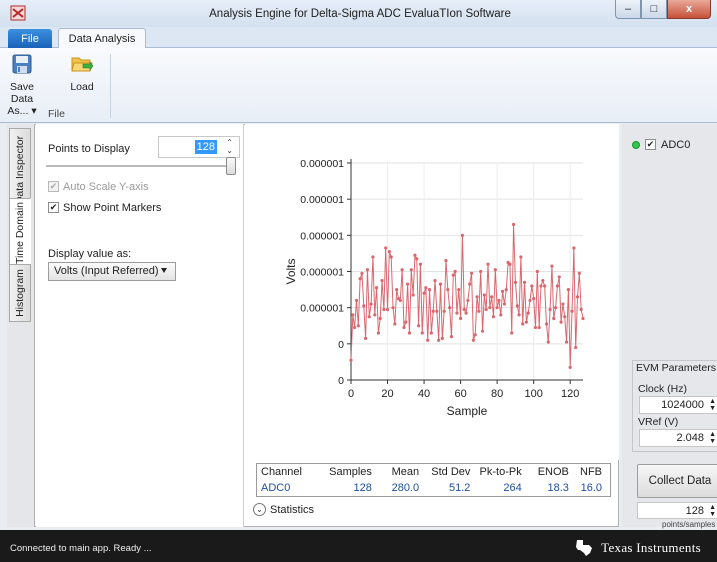 This screenshot has width=717, height=562. What do you see at coordinates (500, 472) in the screenshot?
I see `col-pk-to-pk: Pk-to-Pk` at bounding box center [500, 472].